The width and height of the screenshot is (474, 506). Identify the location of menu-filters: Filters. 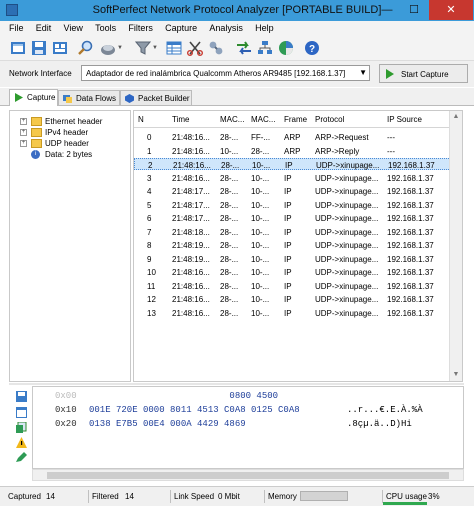
(140, 27).